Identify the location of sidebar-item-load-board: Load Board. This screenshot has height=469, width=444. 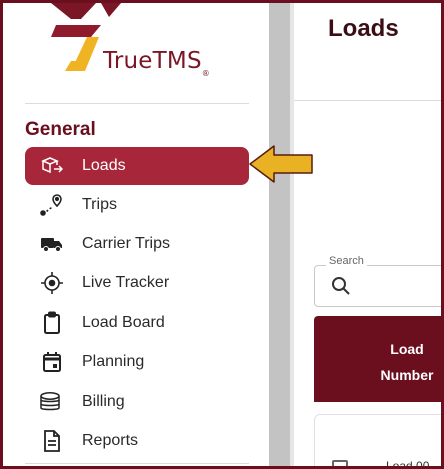
(137, 323).